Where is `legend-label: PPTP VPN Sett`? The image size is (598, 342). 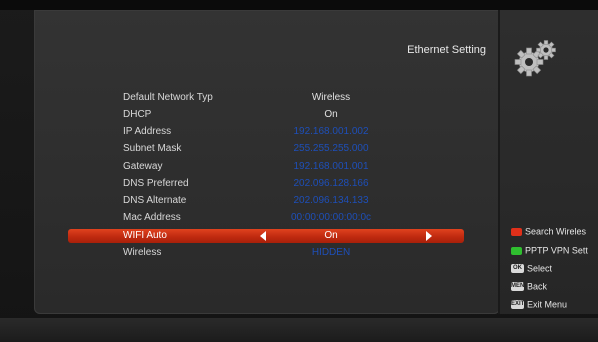 legend-label: PPTP VPN Sett is located at coordinates (556, 250).